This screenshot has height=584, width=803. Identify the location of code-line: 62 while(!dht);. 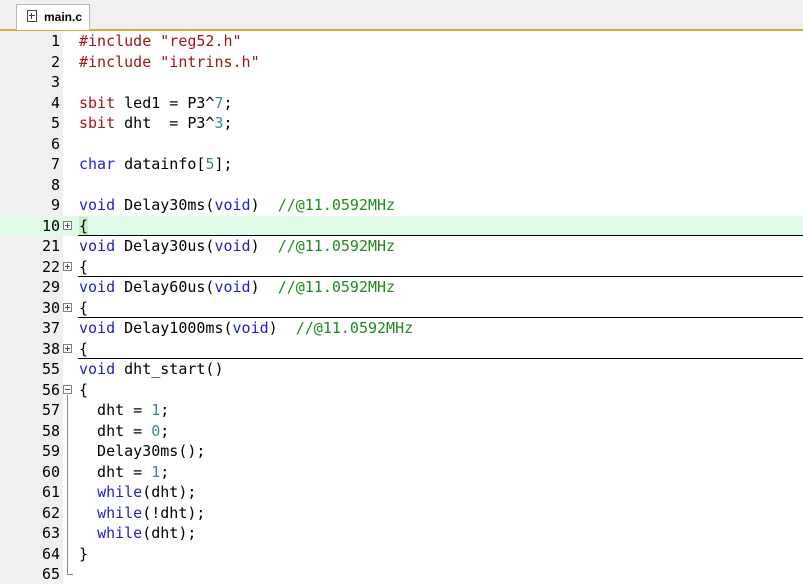
(401, 513).